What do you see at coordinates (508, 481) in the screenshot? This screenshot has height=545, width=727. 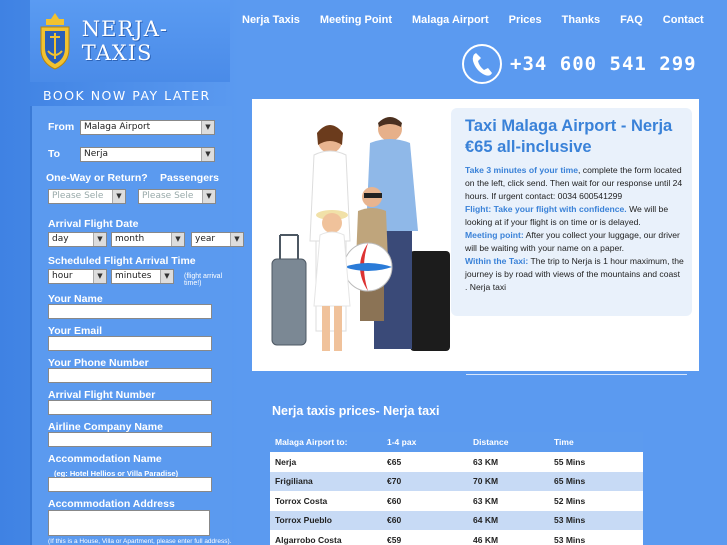 I see `cell-distance: 70 KM` at bounding box center [508, 481].